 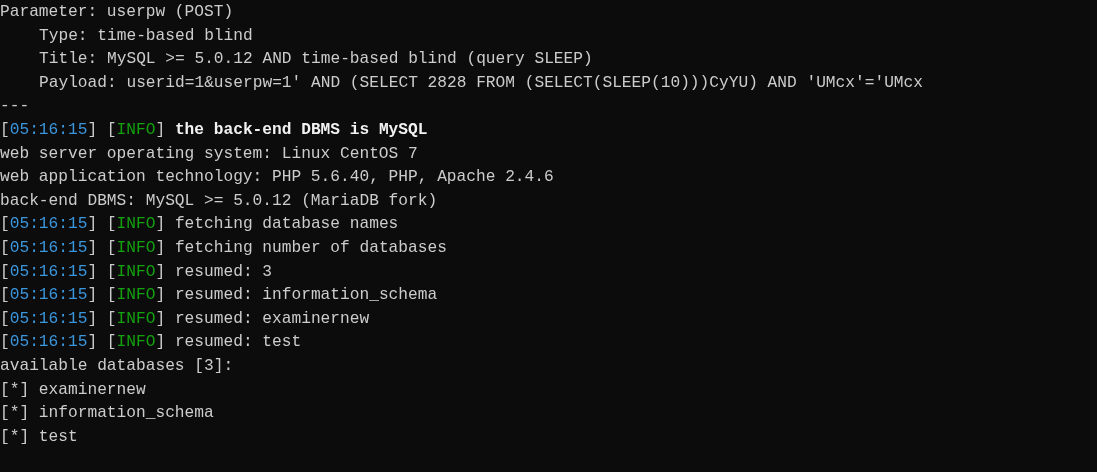 What do you see at coordinates (136, 272) in the screenshot?
I see `console-line: [05:16:15] [INFO] resumed: 3` at bounding box center [136, 272].